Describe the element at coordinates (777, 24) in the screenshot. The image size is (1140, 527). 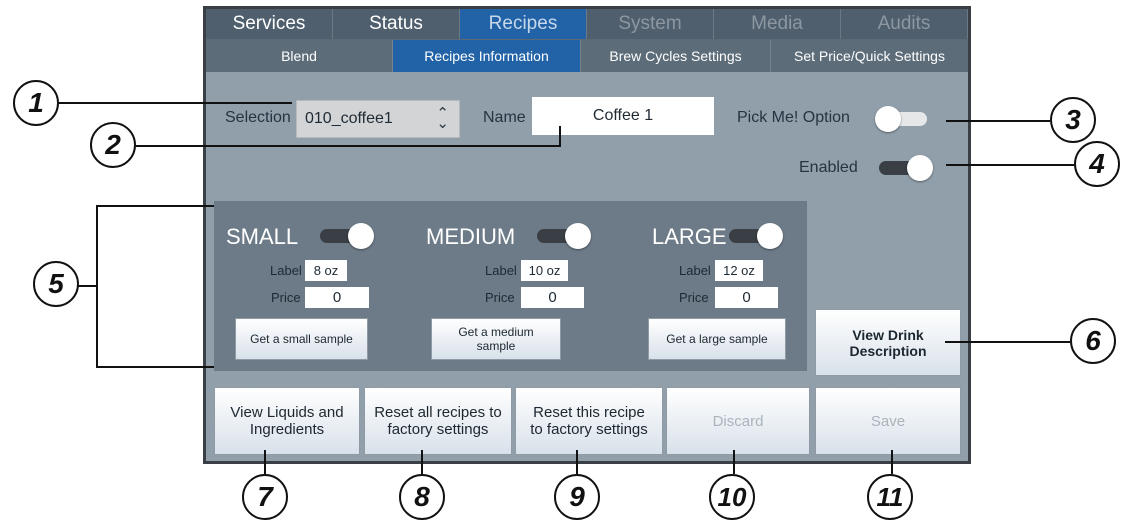
I see `tab-media: Media` at that location.